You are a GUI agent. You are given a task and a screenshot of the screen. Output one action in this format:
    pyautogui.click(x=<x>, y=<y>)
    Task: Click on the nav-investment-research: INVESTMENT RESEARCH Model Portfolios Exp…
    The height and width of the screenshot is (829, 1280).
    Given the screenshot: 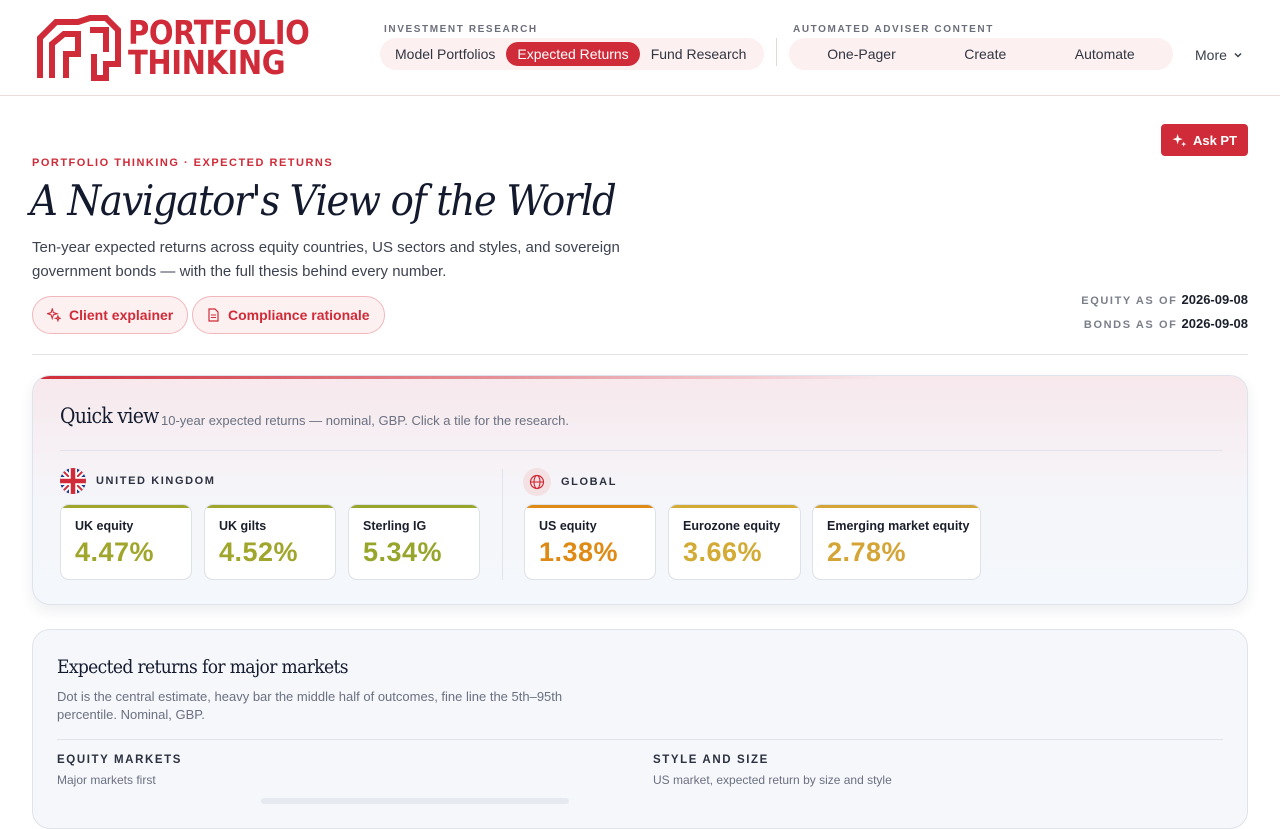 What is the action you would take?
    pyautogui.click(x=572, y=46)
    